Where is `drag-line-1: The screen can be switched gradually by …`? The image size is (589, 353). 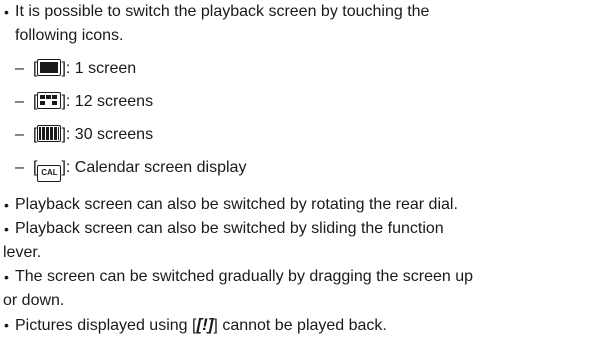
drag-line-1: The screen can be switched gradually by … is located at coordinates (244, 276).